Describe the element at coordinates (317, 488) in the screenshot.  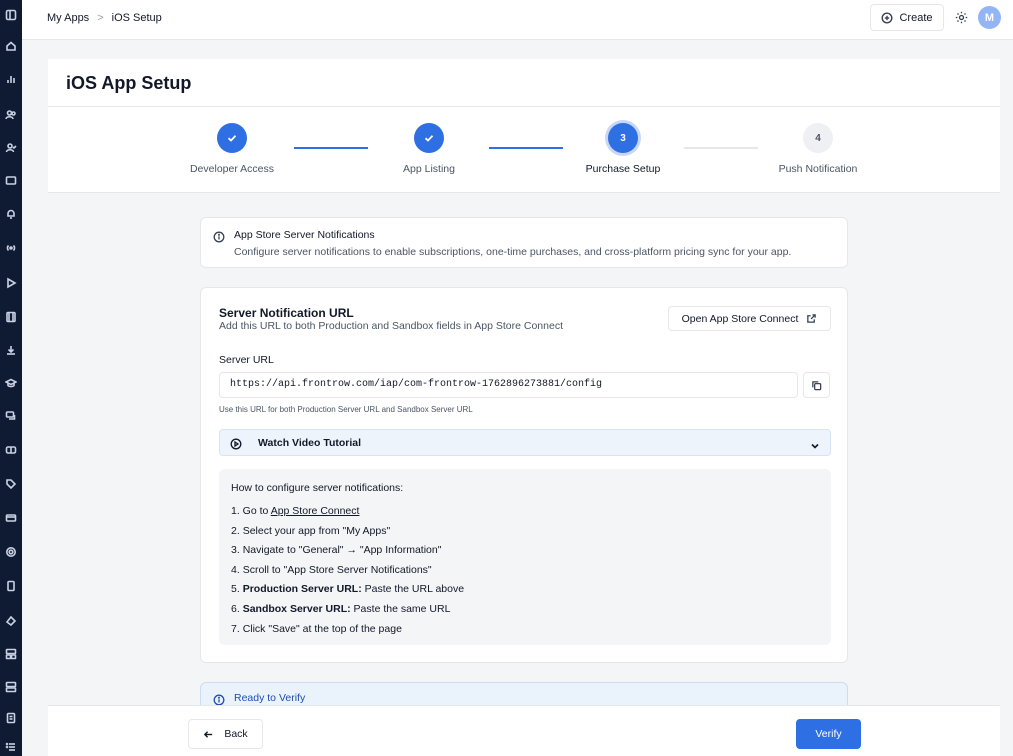
I see `howto-title: How to configure server notifications:` at that location.